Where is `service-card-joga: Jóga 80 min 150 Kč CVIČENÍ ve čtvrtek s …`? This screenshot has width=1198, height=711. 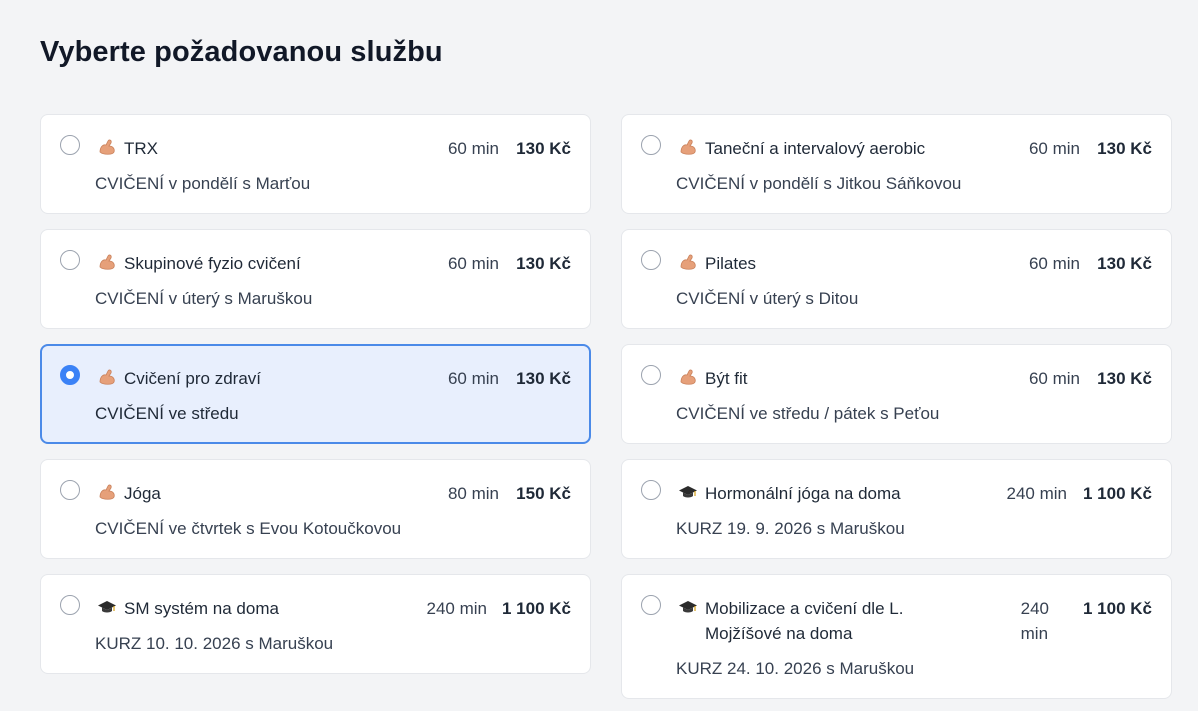 service-card-joga: Jóga 80 min 150 Kč CVIČENÍ ve čtvrtek s … is located at coordinates (315, 509).